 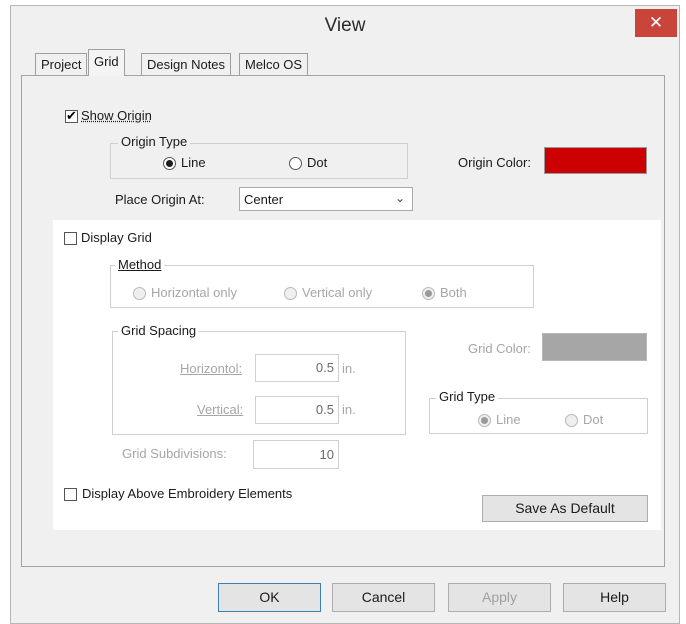 What do you see at coordinates (594, 347) in the screenshot?
I see `grid-color-swatch` at bounding box center [594, 347].